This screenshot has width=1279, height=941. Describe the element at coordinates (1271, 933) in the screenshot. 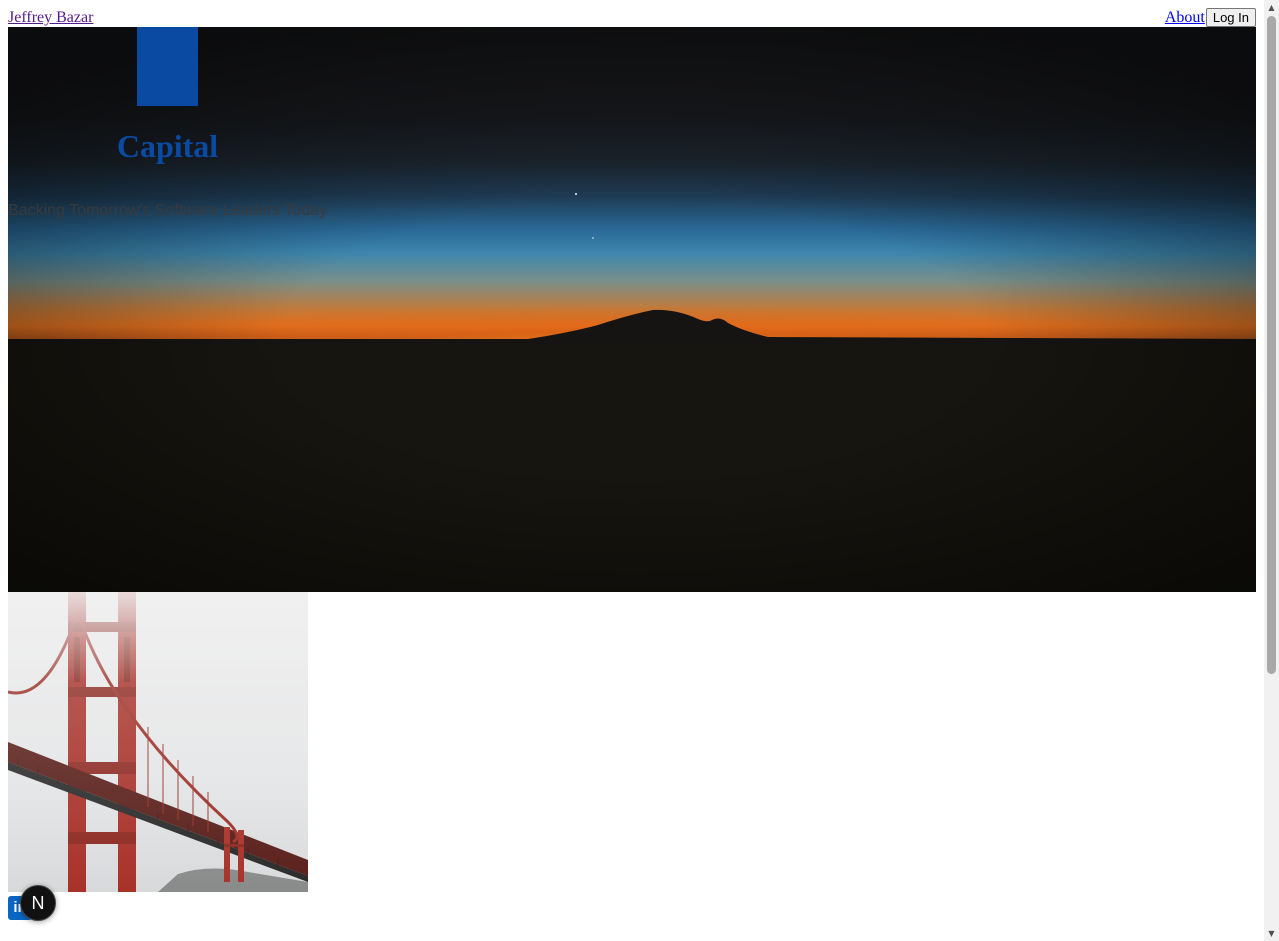

I see `scroll-down-arrow-icon: ▼` at that location.